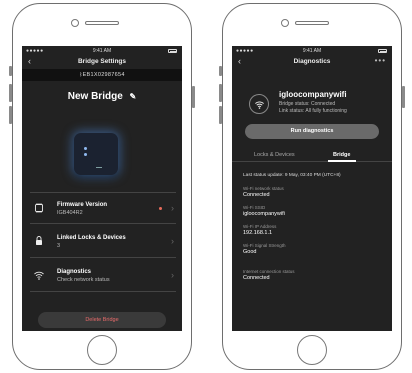  I want to click on diagnostics-label: Diagnostics, so click(74, 272).